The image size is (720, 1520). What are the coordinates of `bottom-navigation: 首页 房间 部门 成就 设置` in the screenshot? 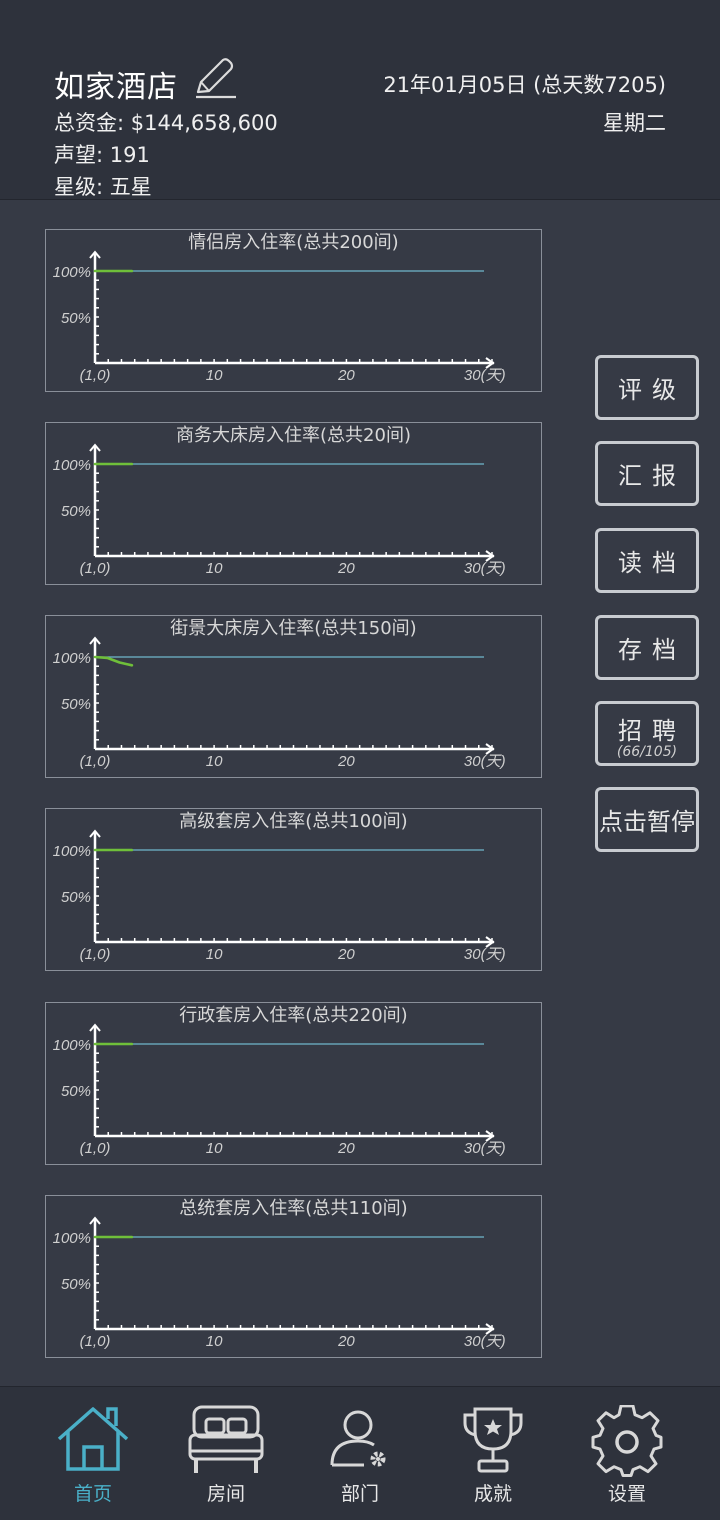 It's located at (360, 1453).